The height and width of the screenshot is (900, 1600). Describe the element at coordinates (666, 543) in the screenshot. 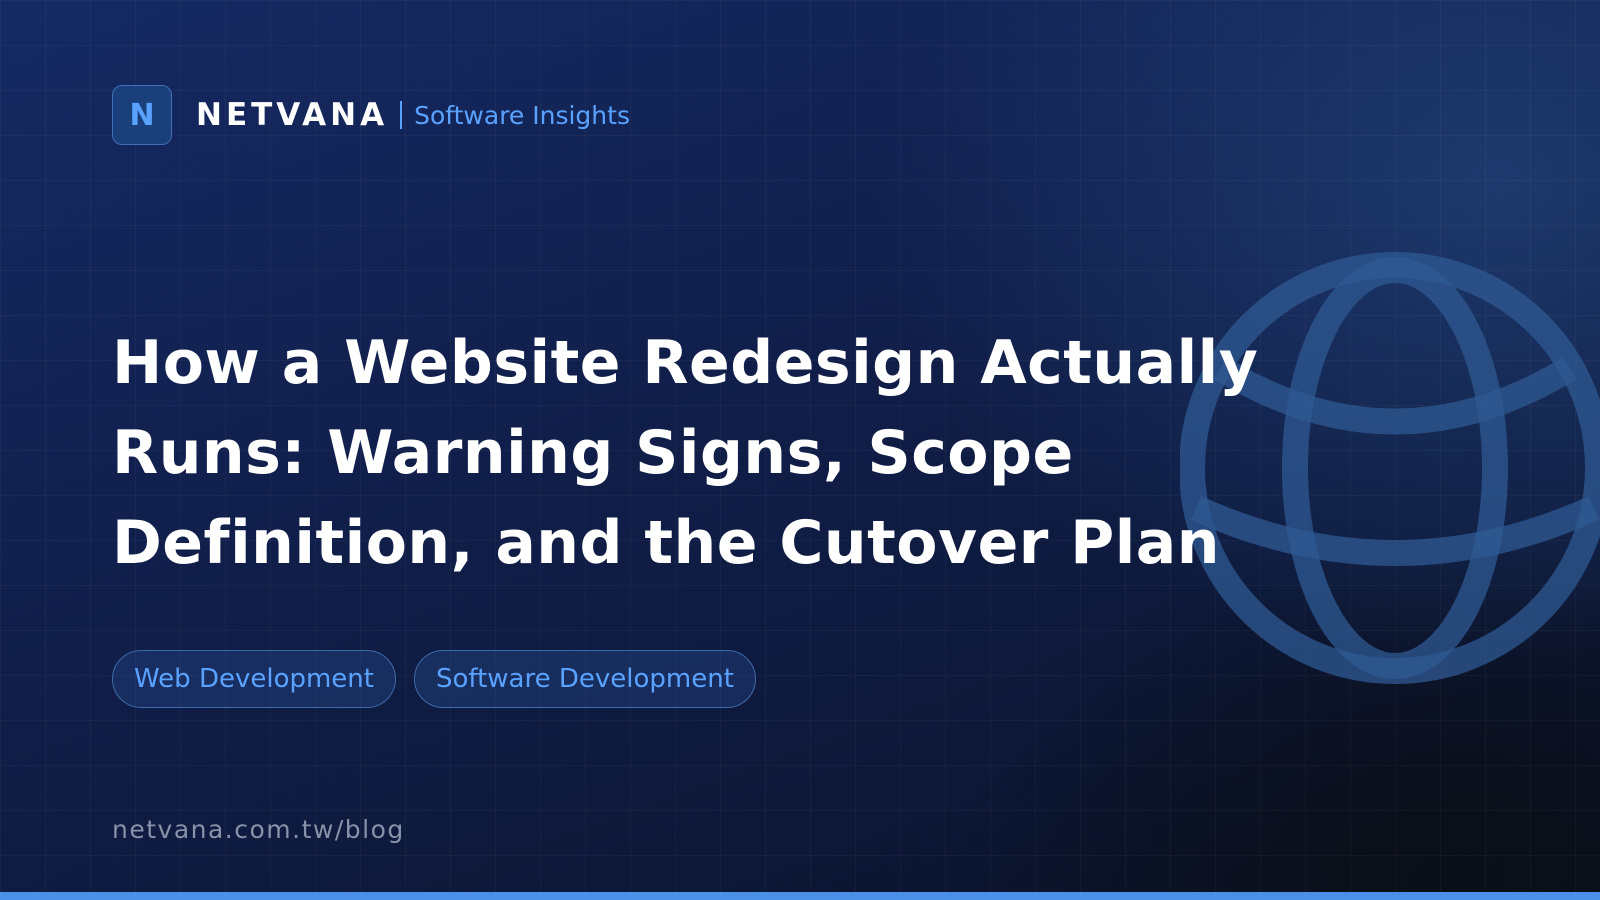

I see `article-title-line-3: Definition, and the Cutover Plan` at that location.